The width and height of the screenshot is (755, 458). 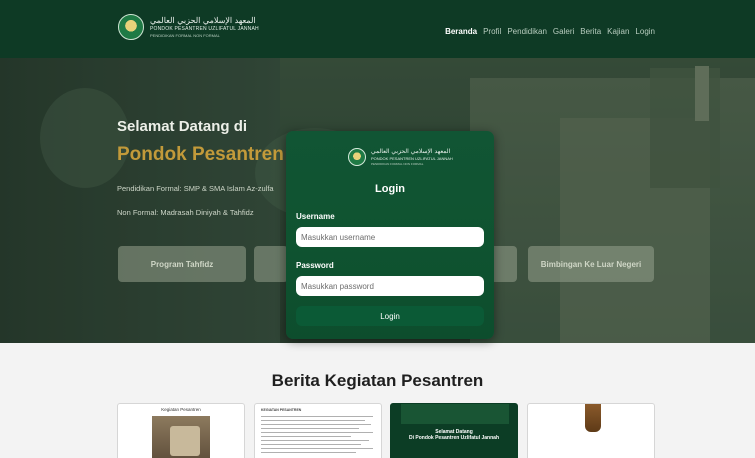 I want to click on menu-item-profil: Profil, so click(x=492, y=31).